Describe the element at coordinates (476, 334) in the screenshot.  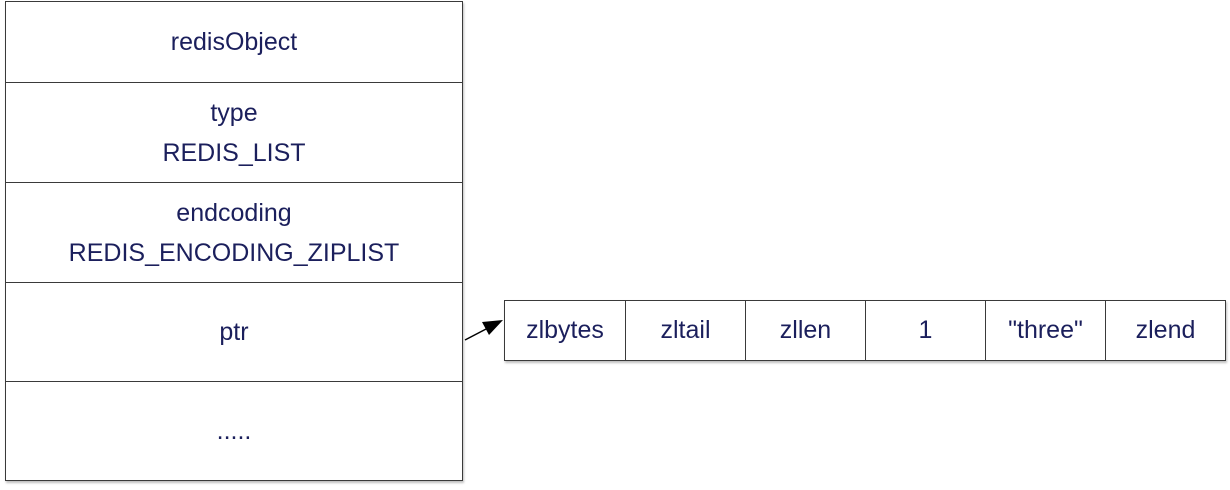
I see `ptr-arrow-line` at that location.